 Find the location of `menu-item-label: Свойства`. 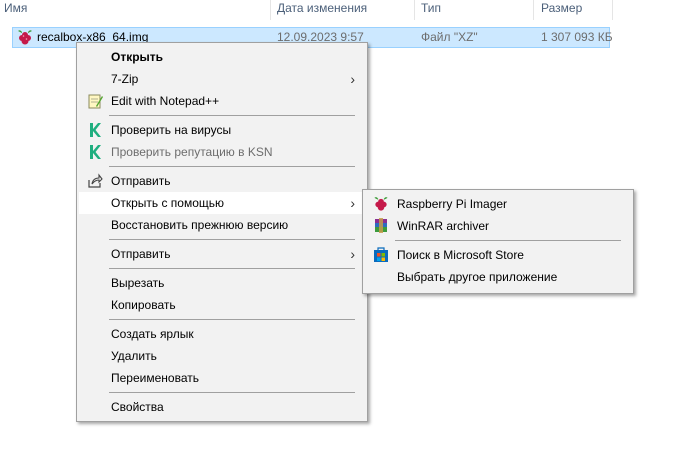

menu-item-label: Свойства is located at coordinates (137, 407).